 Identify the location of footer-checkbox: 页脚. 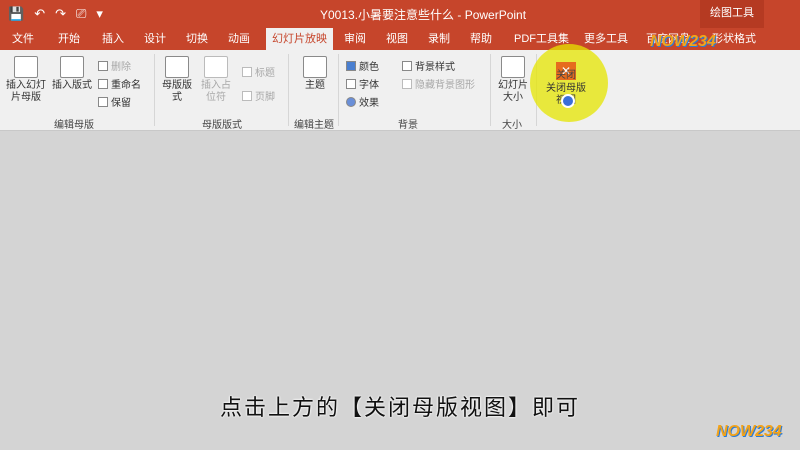
(258, 95).